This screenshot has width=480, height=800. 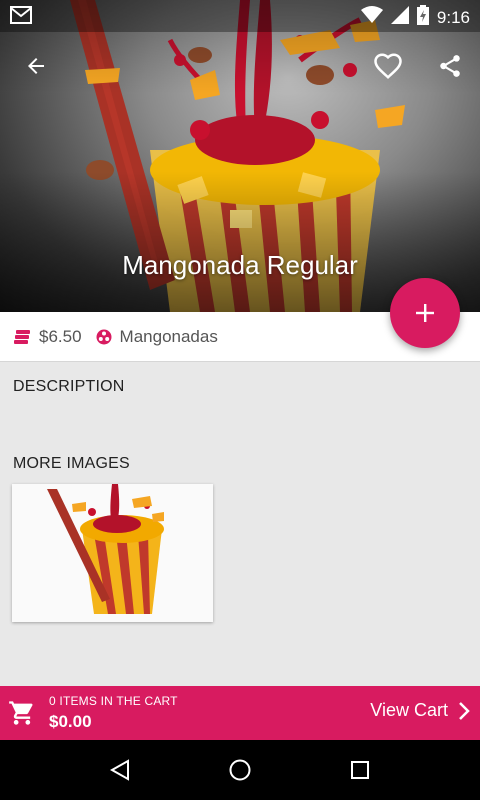 What do you see at coordinates (113, 701) in the screenshot?
I see `cart-item-count: 0 ITEMS IN THE CART` at bounding box center [113, 701].